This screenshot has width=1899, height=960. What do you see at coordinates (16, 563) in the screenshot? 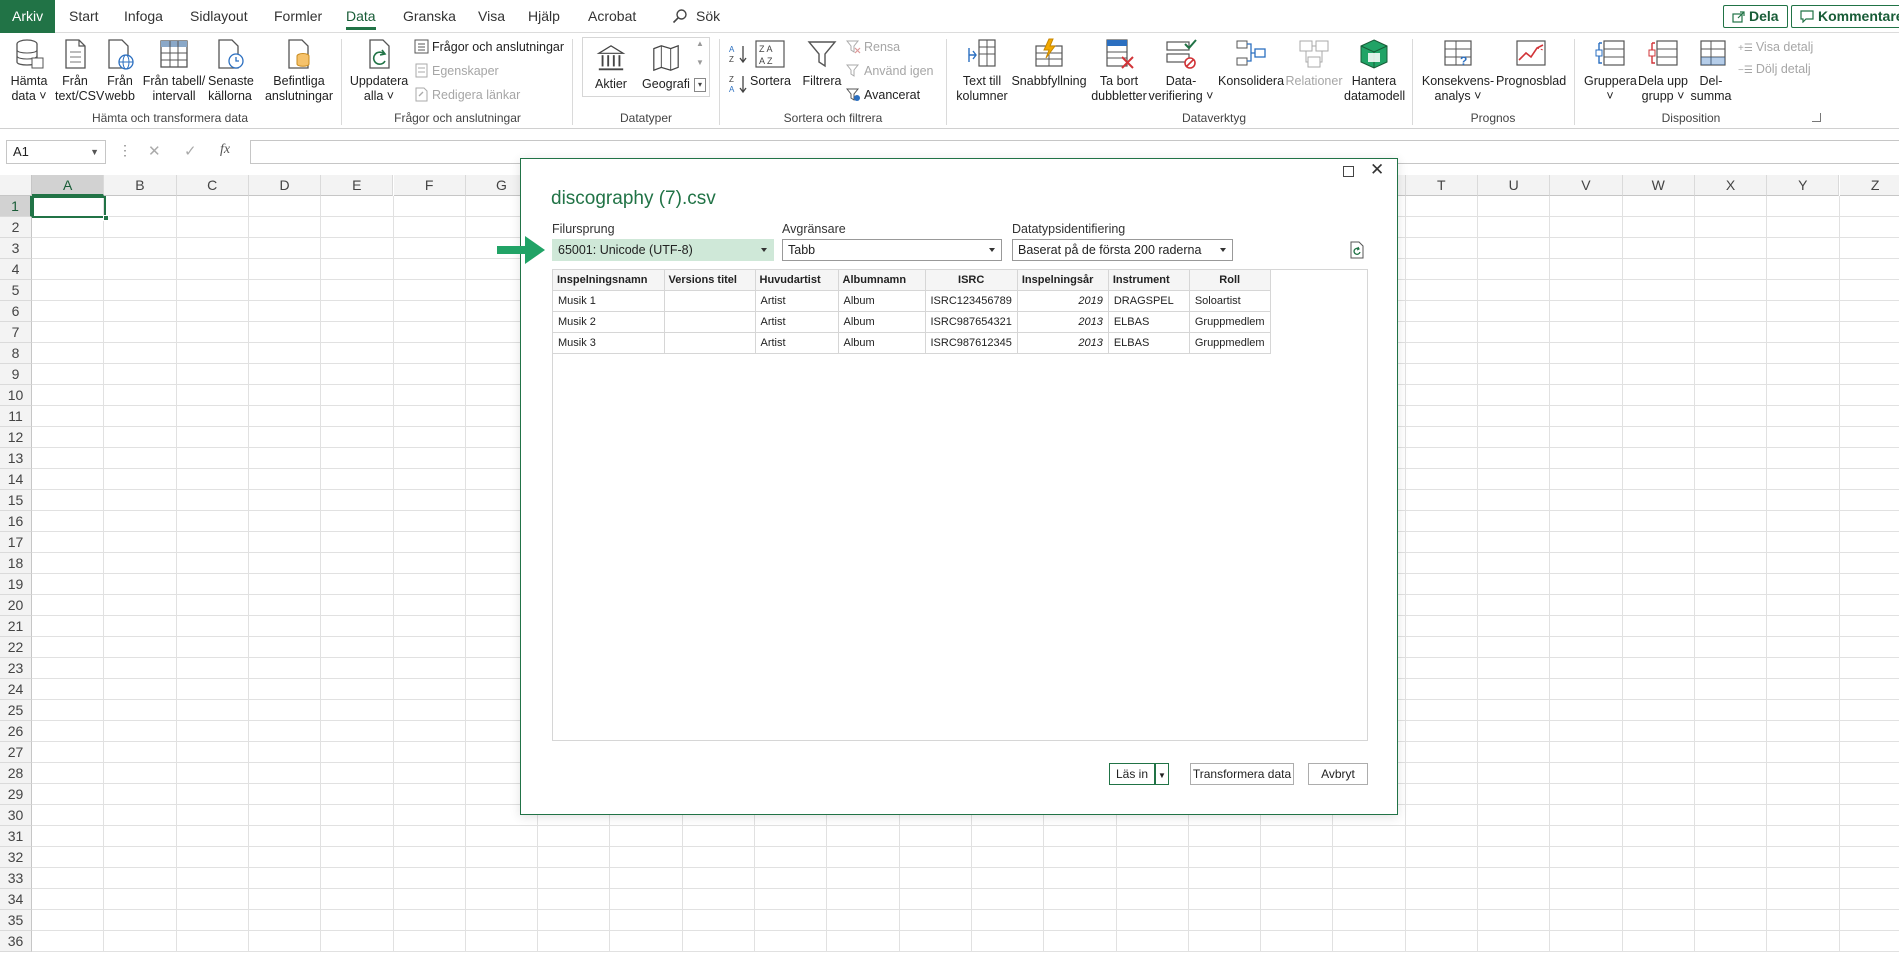
I see `row-header-18: 18` at bounding box center [16, 563].